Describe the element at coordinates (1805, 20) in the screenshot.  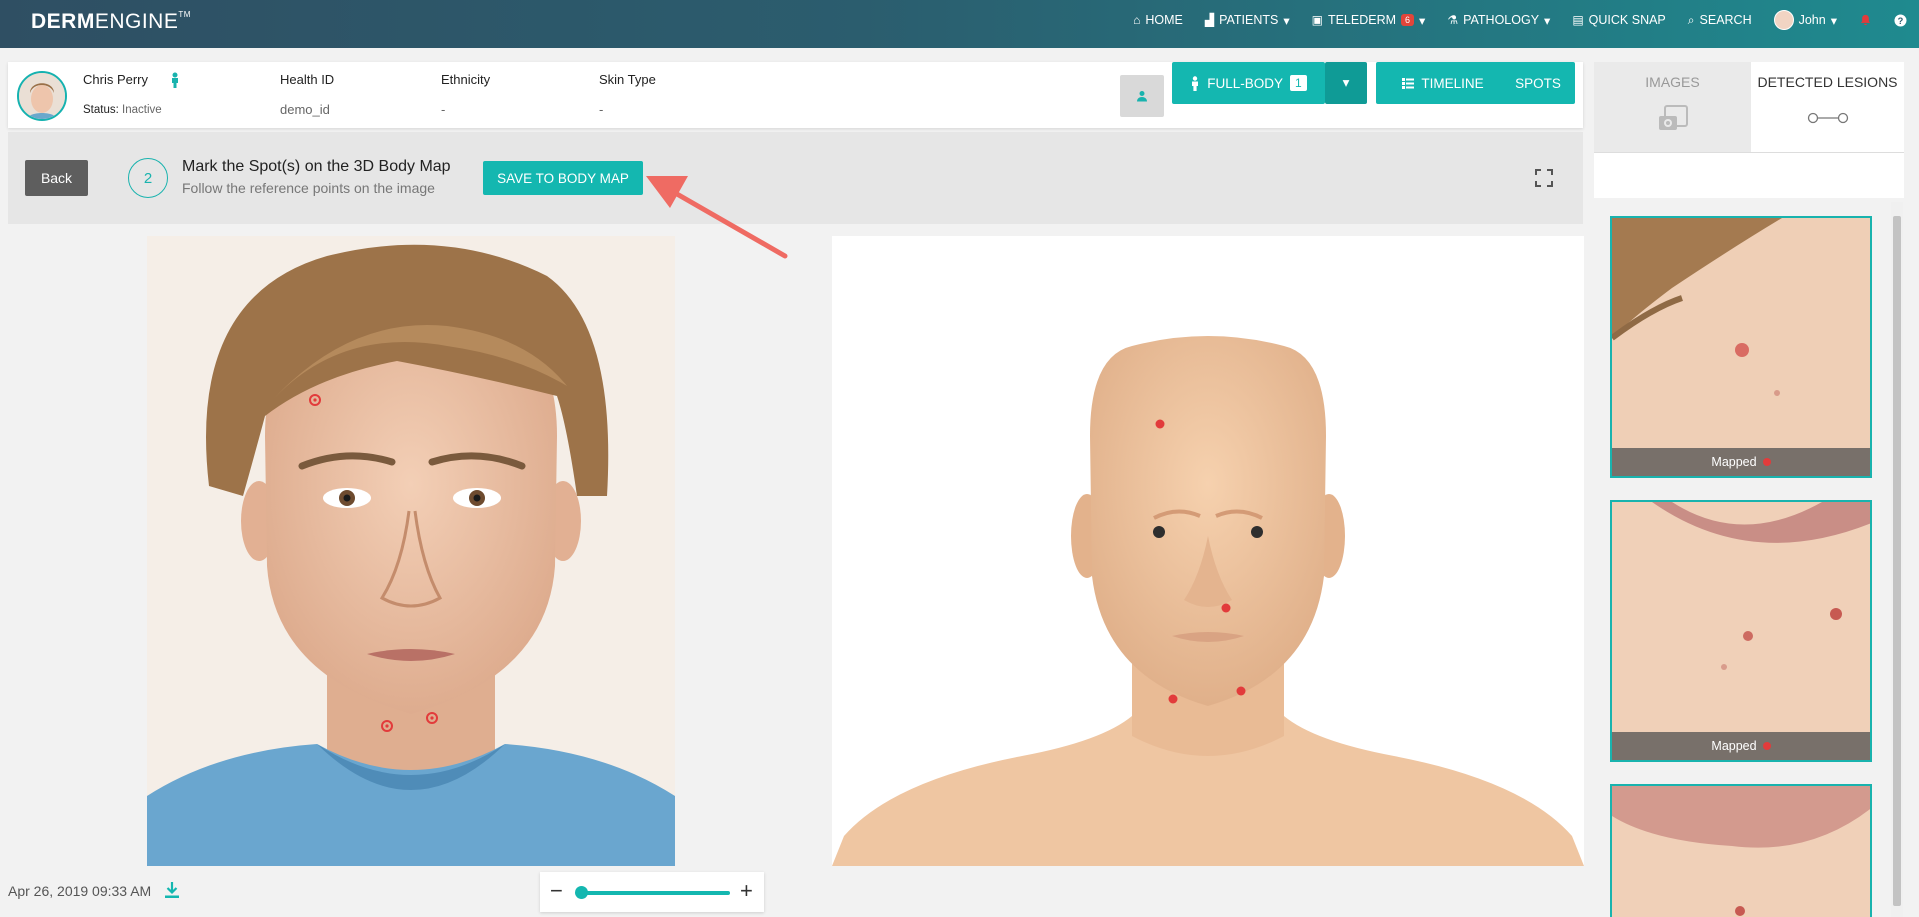
I see `nav-user-menu: John ▾` at that location.